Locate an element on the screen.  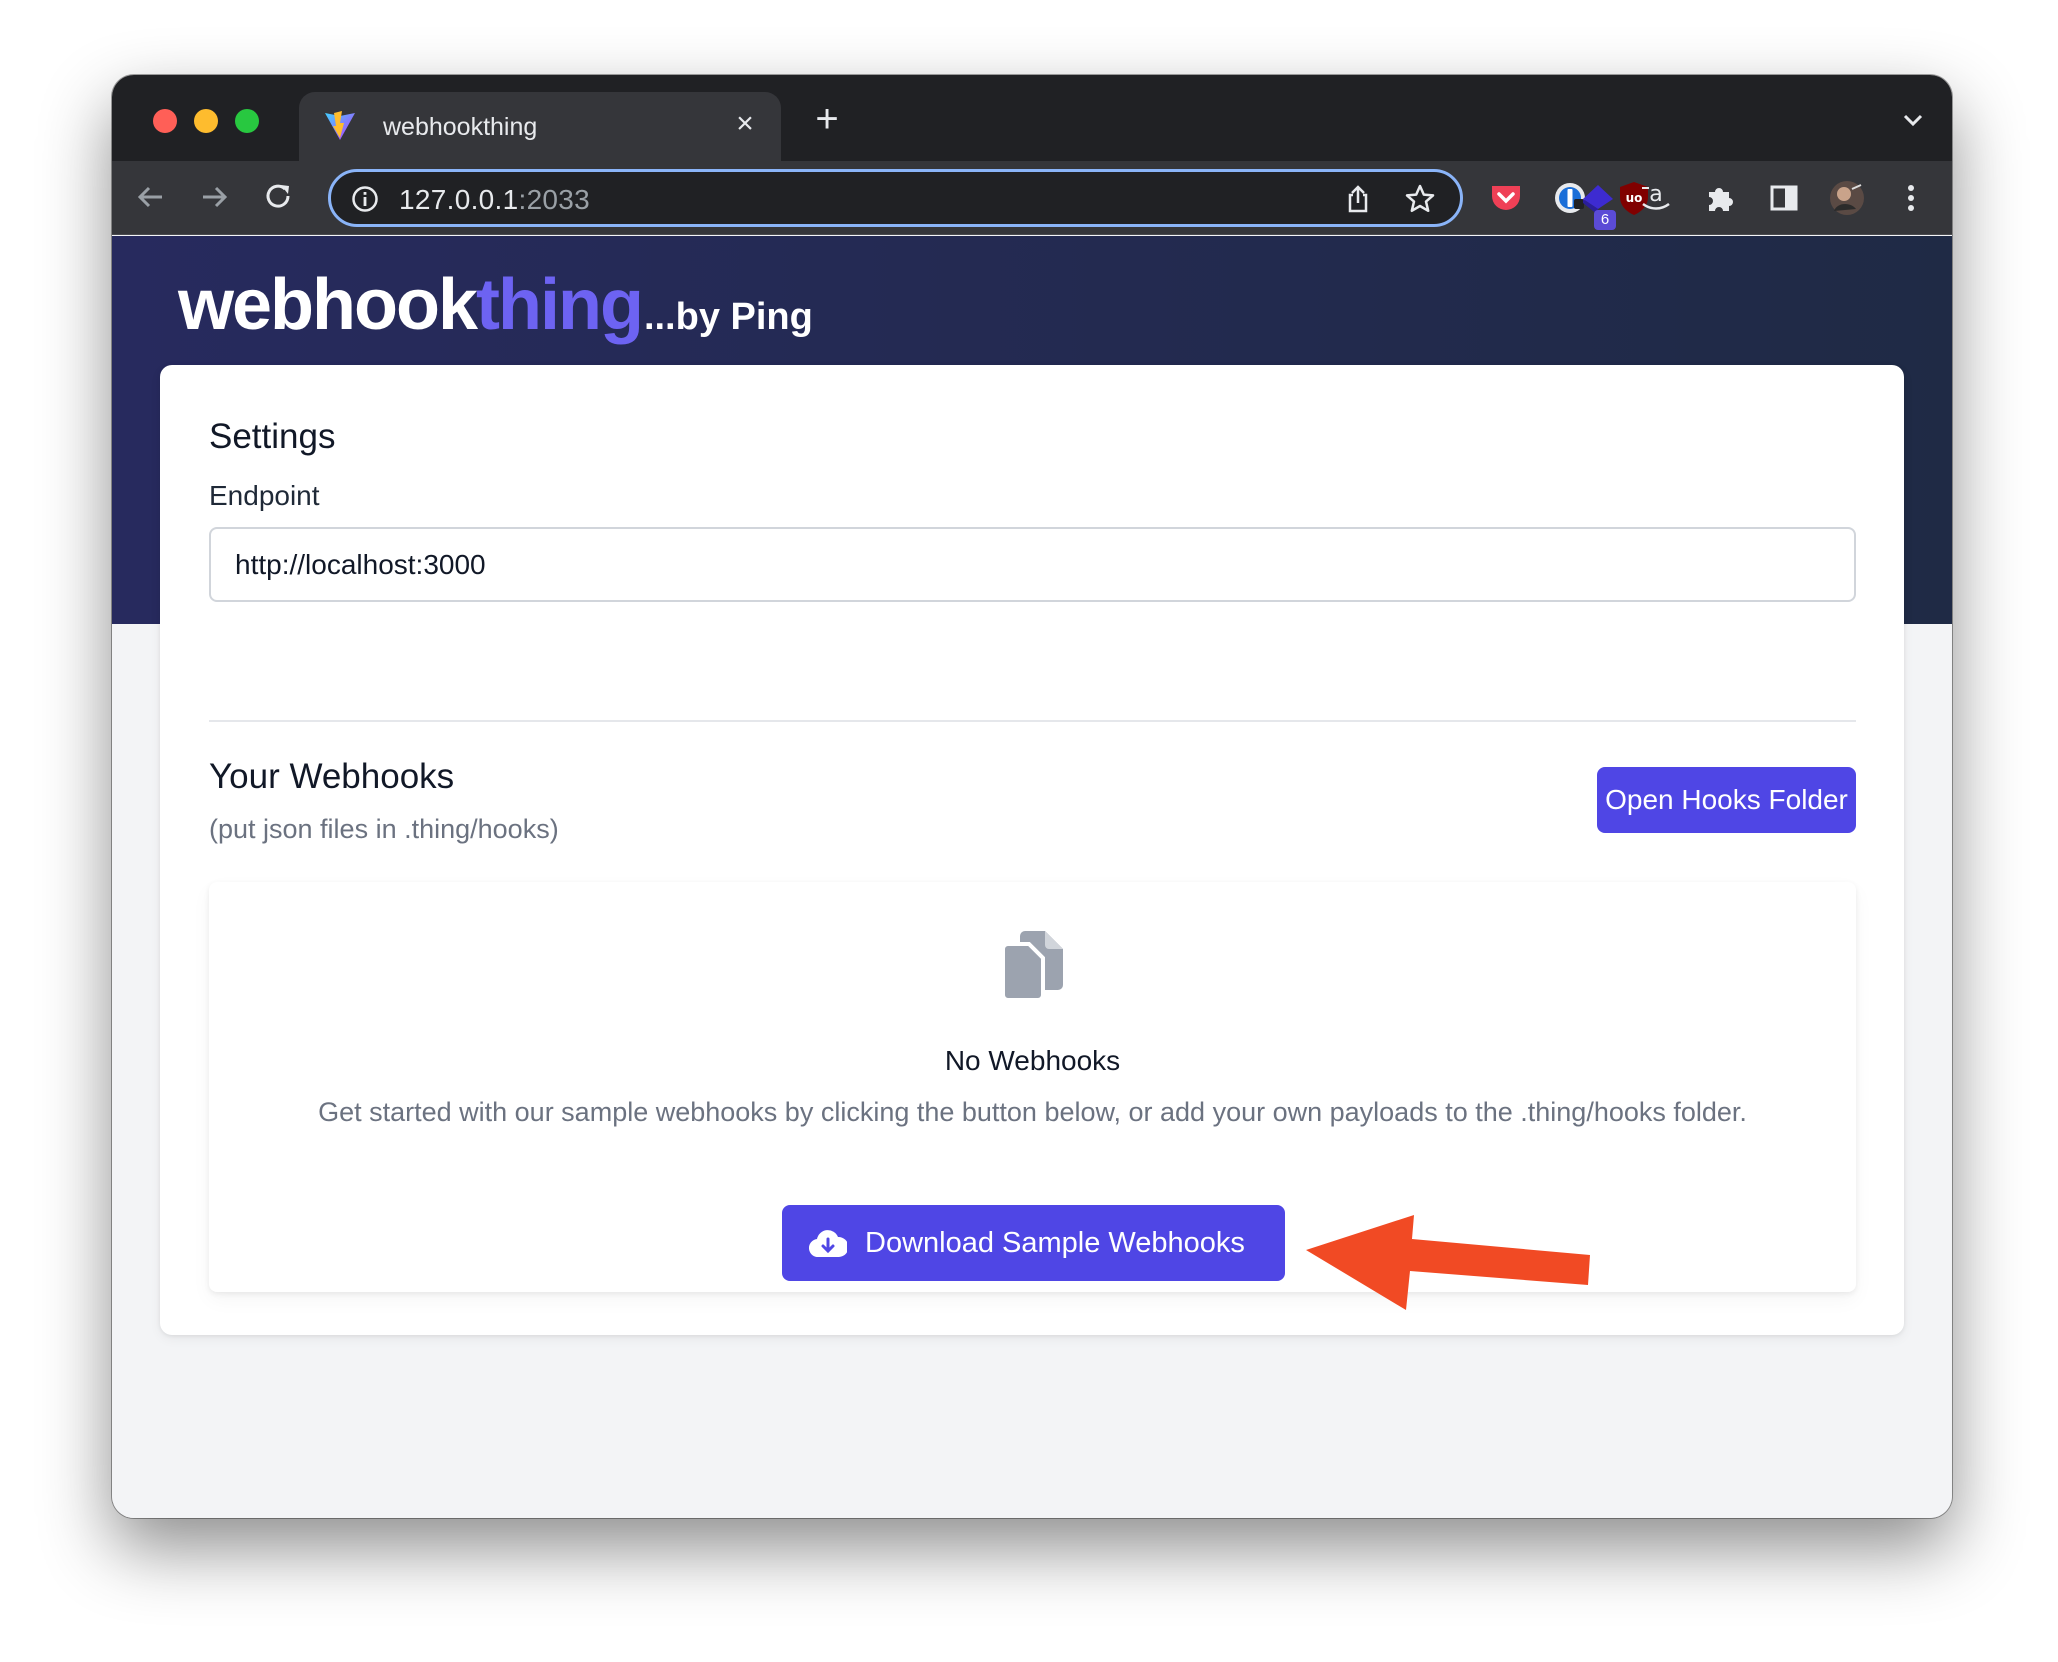
chevron-down-icon is located at coordinates (1913, 120).